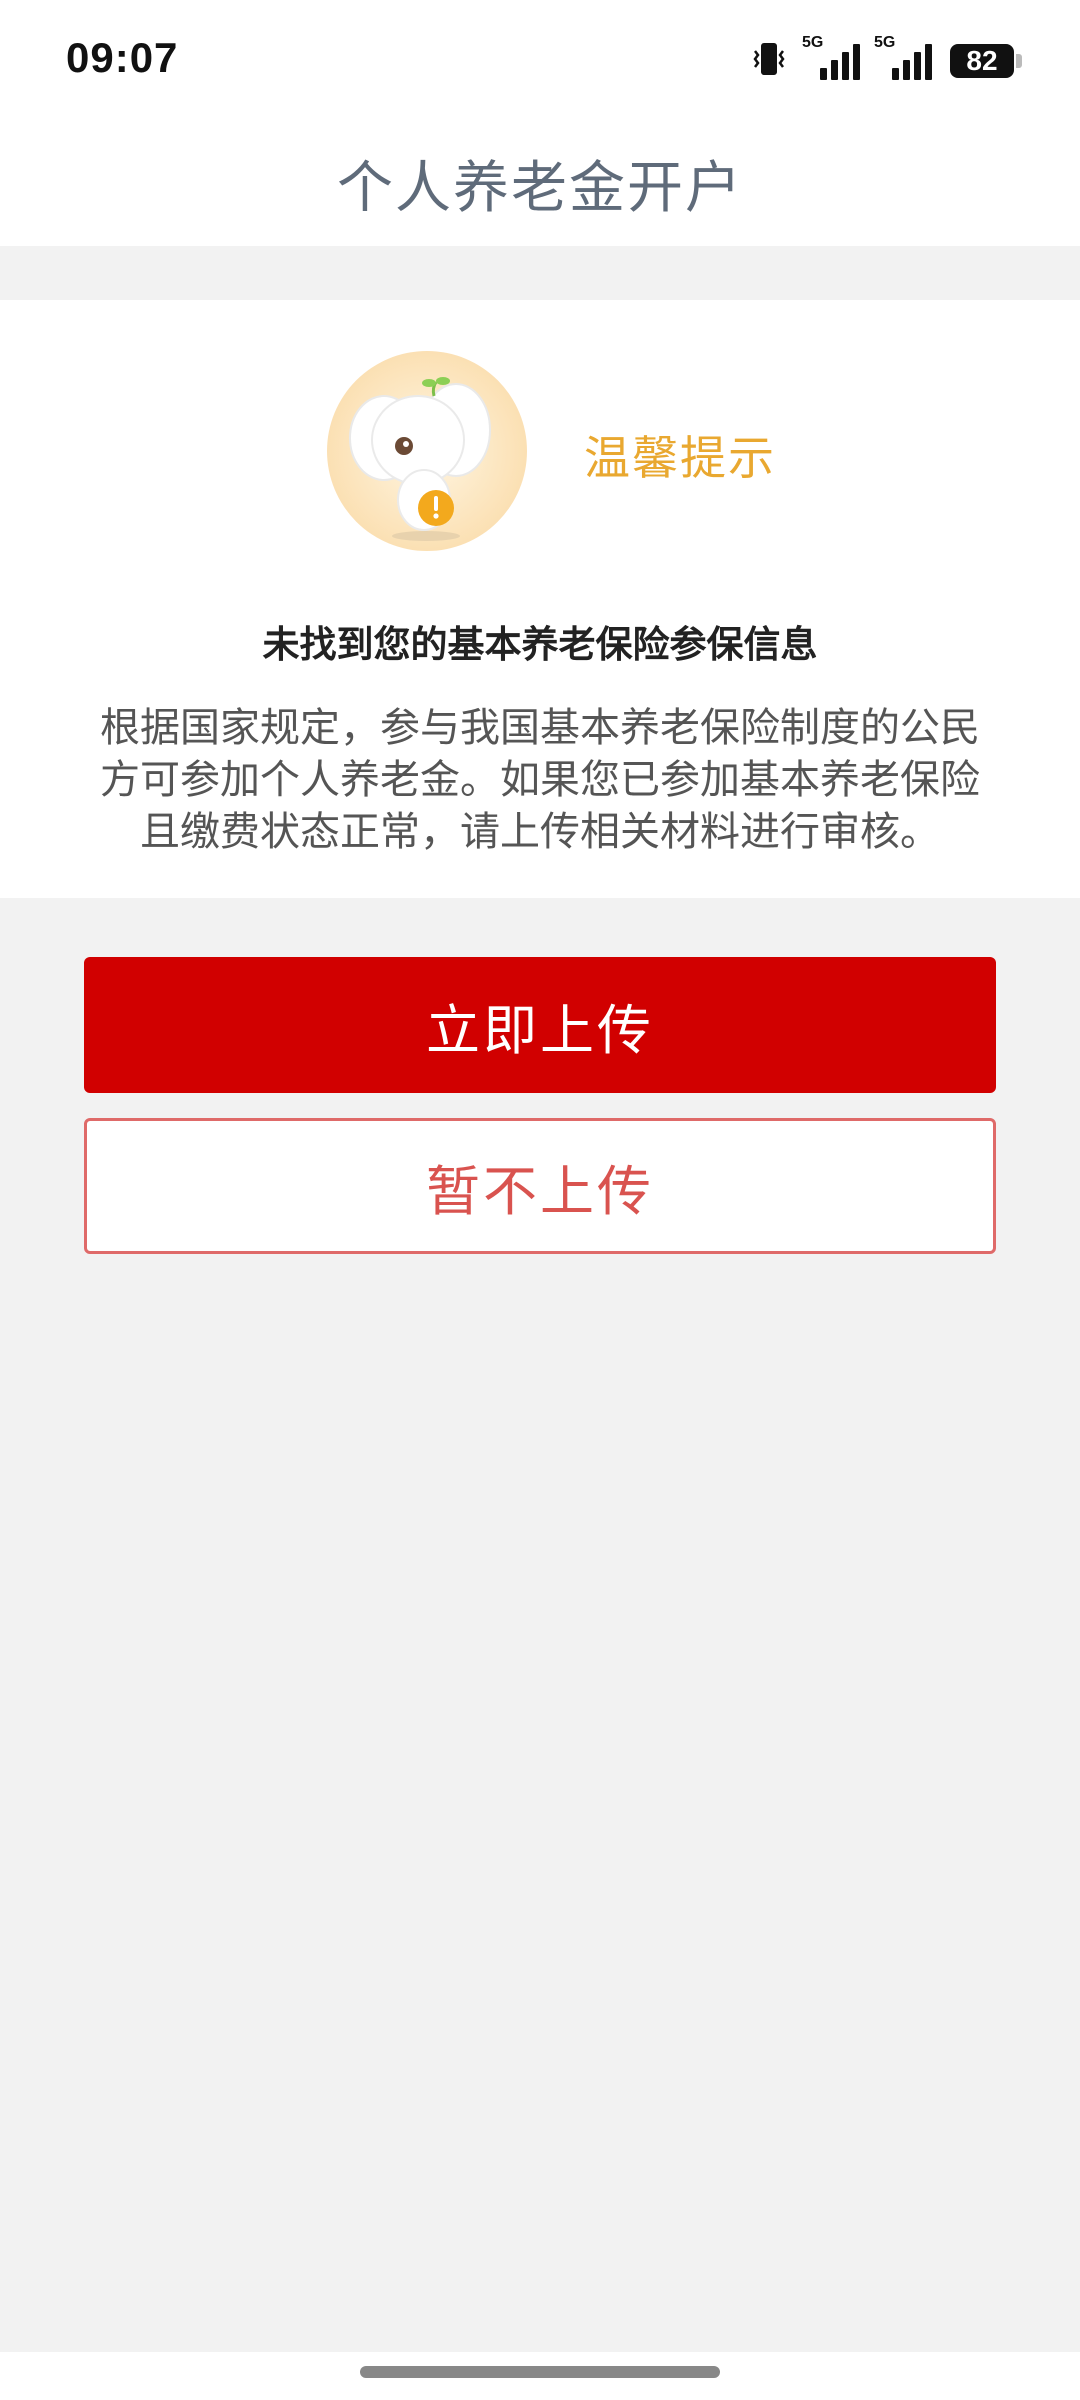  I want to click on status-time: 09:07, so click(122, 57).